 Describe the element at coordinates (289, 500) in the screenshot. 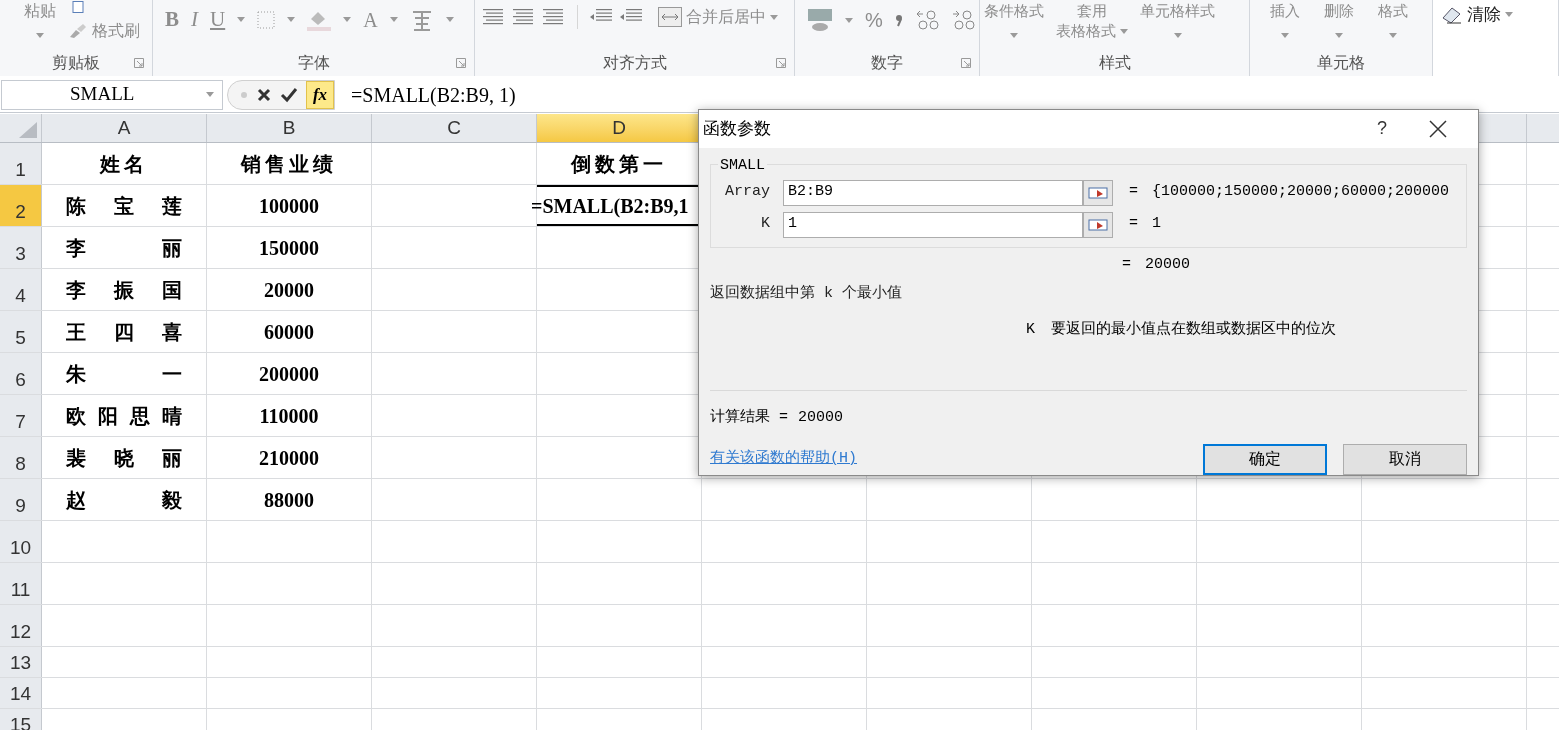

I see `table-cell-text: 88000` at that location.